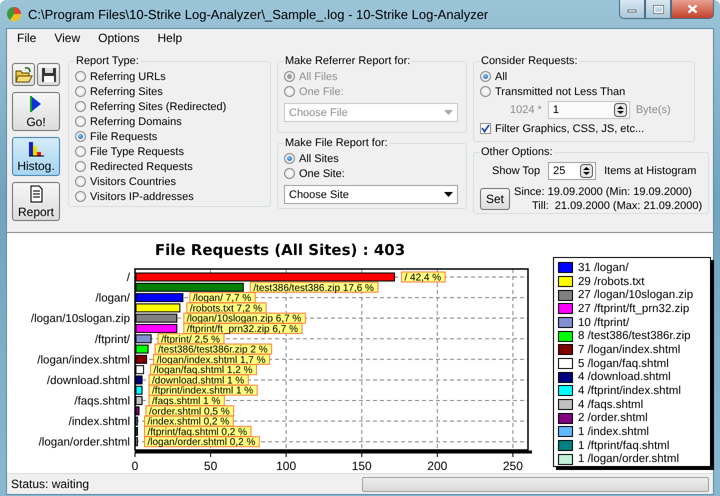  What do you see at coordinates (213, 350) in the screenshot?
I see `value-label: /test386/test386r.zip 2 %` at bounding box center [213, 350].